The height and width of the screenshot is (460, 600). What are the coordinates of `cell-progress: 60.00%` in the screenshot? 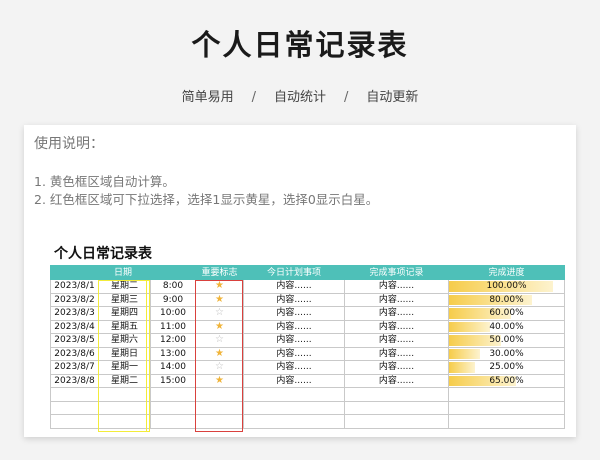 It's located at (506, 313).